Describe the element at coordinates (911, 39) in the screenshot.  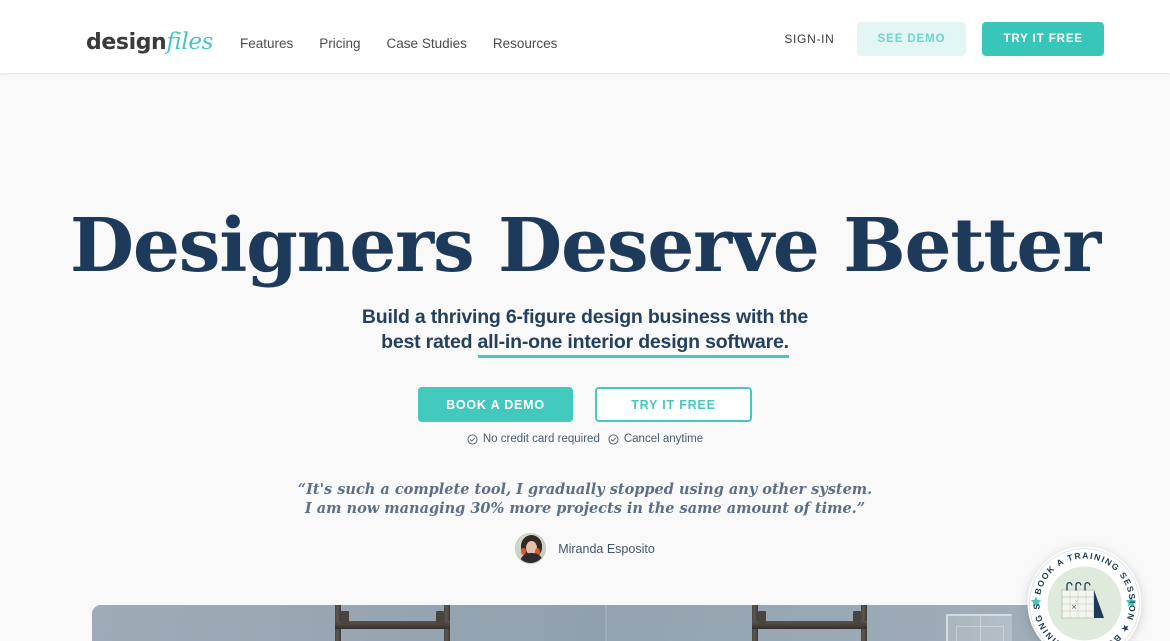
I see `see-demo-button: SEE DEMO` at that location.